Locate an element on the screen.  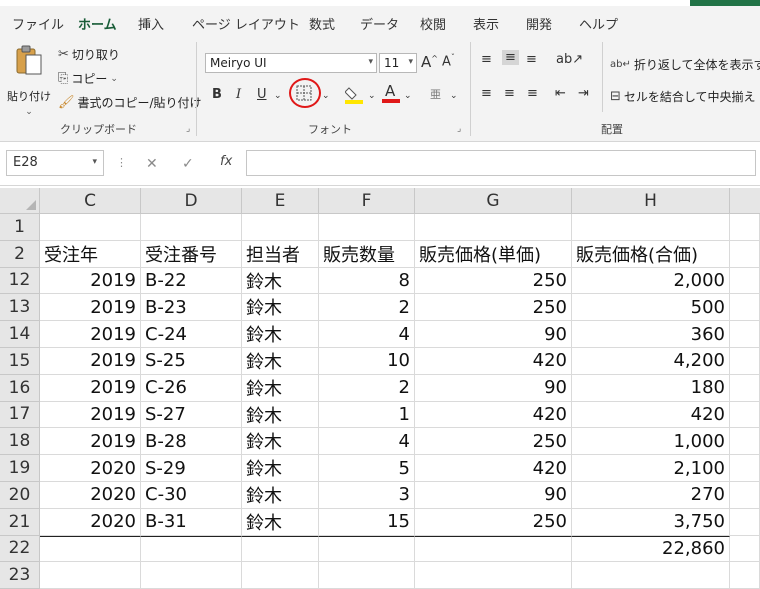
cell-f13: 2 is located at coordinates (367, 308).